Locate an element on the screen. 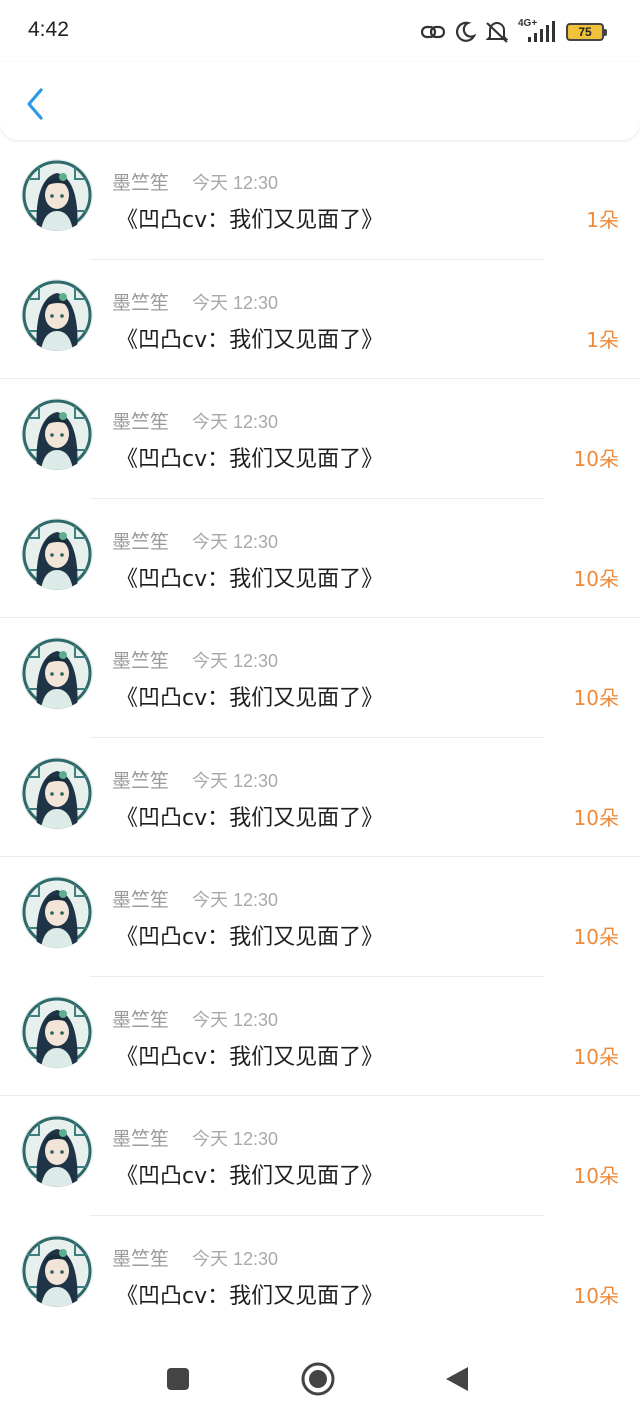 The height and width of the screenshot is (1423, 640). header is located at coordinates (320, 101).